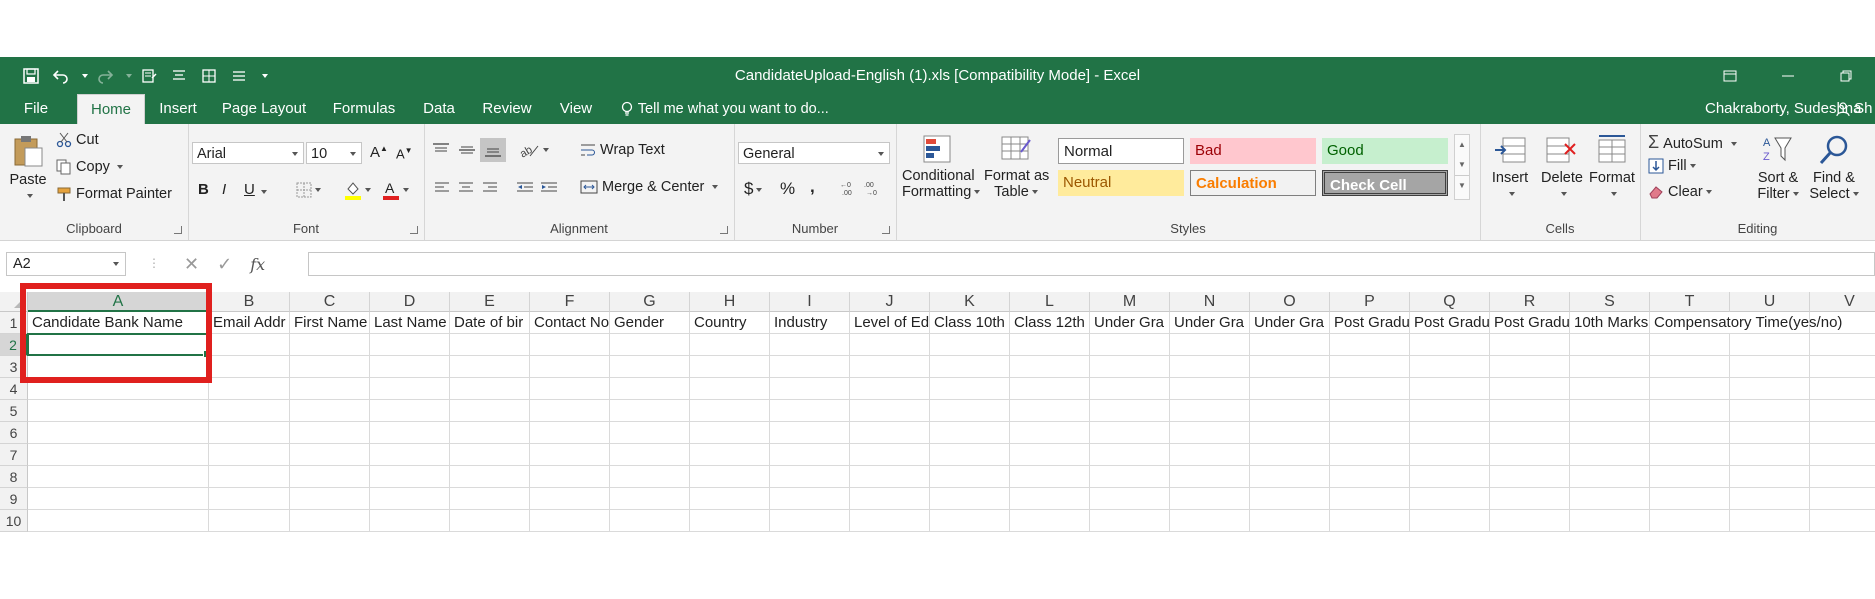 The image size is (1875, 599). I want to click on find-select-button: Find & Select, so click(1834, 168).